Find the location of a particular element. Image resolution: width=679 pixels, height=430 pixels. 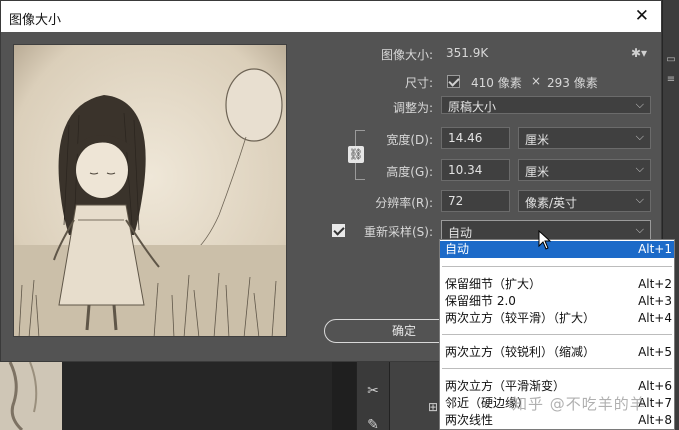

menu-item-bicubic-sharper: 两次立方（较锐利）（缩减） Alt+5 is located at coordinates (557, 352).